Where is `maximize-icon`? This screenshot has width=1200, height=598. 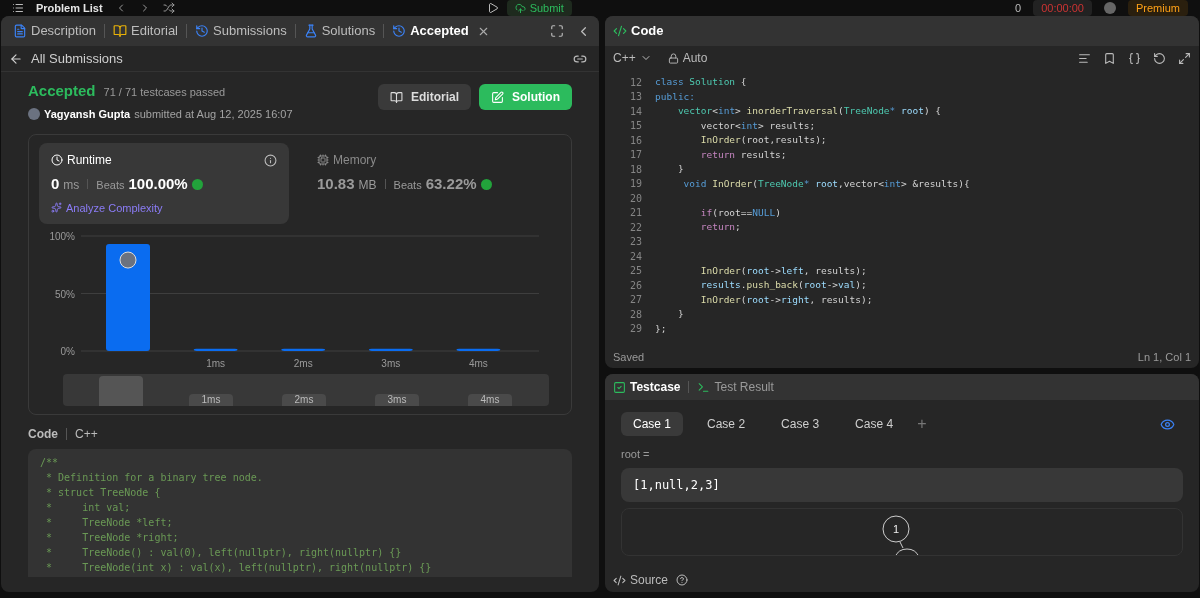
maximize-icon is located at coordinates (557, 31).